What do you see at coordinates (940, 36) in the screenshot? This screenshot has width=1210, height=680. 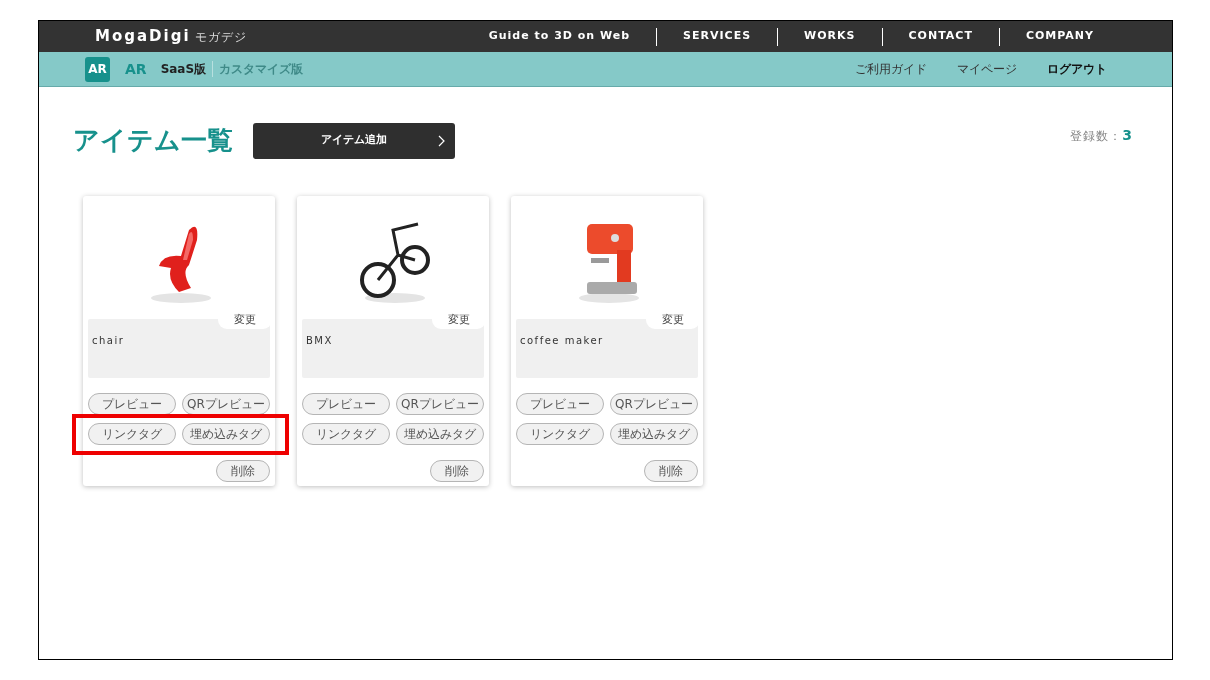 I see `nav-link: CONTACT` at bounding box center [940, 36].